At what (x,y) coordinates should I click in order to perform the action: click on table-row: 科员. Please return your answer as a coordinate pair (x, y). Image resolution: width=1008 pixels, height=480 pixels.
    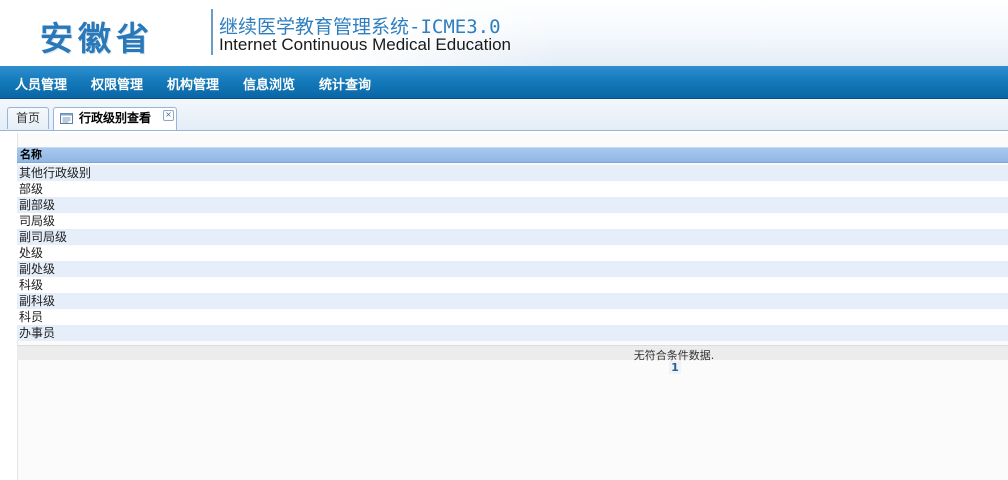
    Looking at the image, I should click on (512, 317).